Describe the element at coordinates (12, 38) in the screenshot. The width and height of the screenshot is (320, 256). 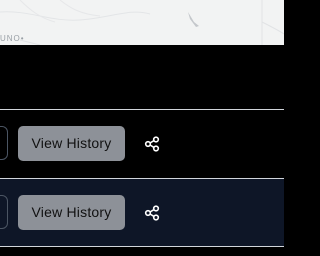
I see `map-attribution: UNO•` at that location.